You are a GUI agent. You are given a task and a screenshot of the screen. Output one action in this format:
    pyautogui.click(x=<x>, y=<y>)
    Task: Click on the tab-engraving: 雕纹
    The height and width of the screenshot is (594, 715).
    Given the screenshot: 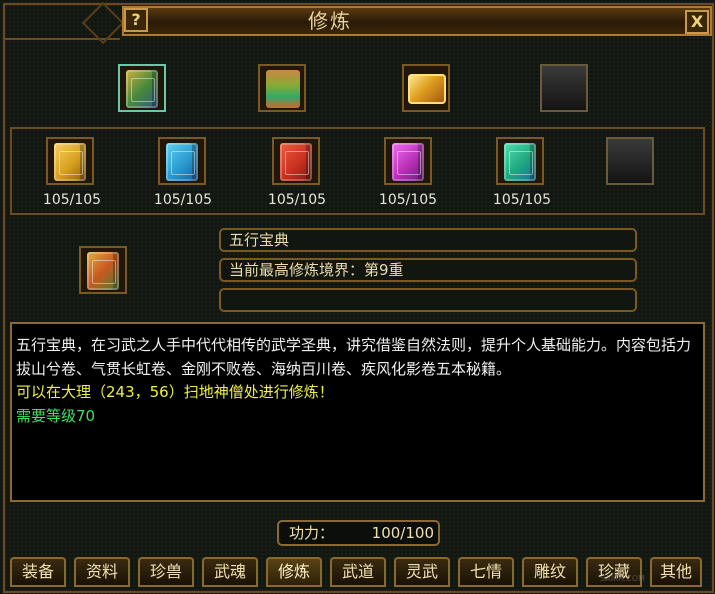 What is the action you would take?
    pyautogui.click(x=550, y=572)
    